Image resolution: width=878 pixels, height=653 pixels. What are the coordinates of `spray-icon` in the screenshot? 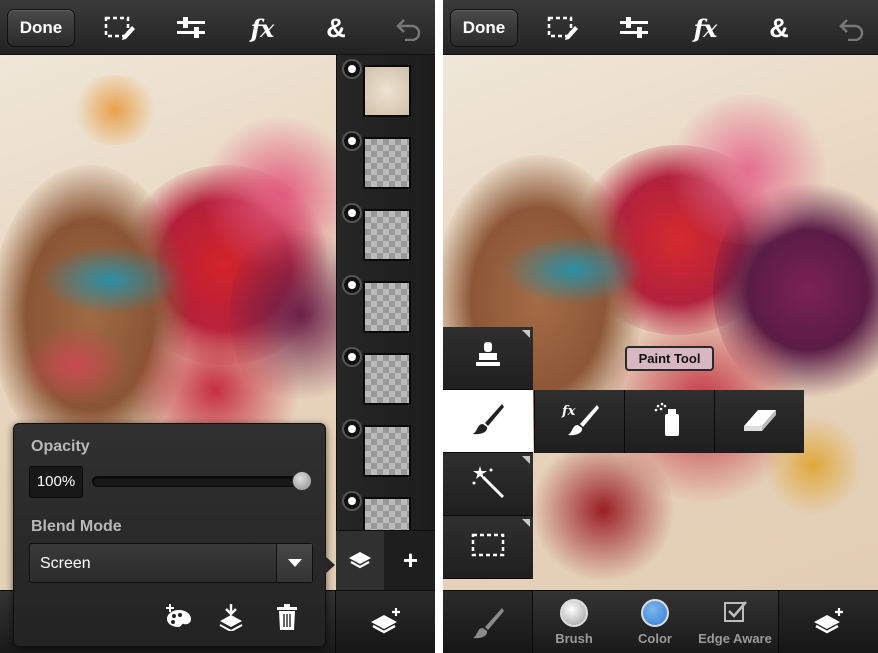 It's located at (670, 421).